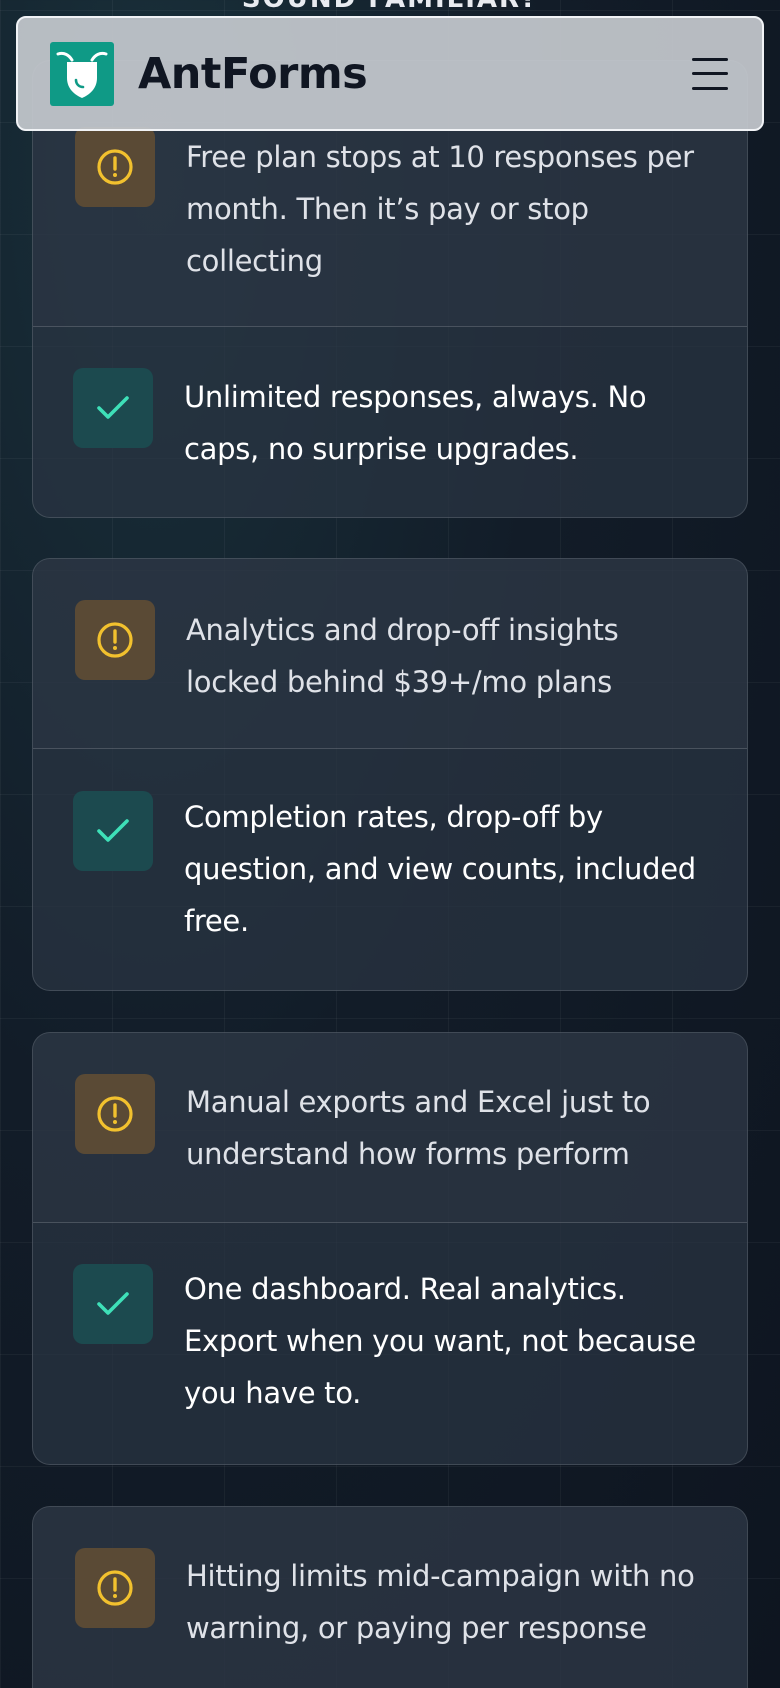  What do you see at coordinates (390, 7) in the screenshot?
I see `section-heading: SOUND FAMILIAR?` at bounding box center [390, 7].